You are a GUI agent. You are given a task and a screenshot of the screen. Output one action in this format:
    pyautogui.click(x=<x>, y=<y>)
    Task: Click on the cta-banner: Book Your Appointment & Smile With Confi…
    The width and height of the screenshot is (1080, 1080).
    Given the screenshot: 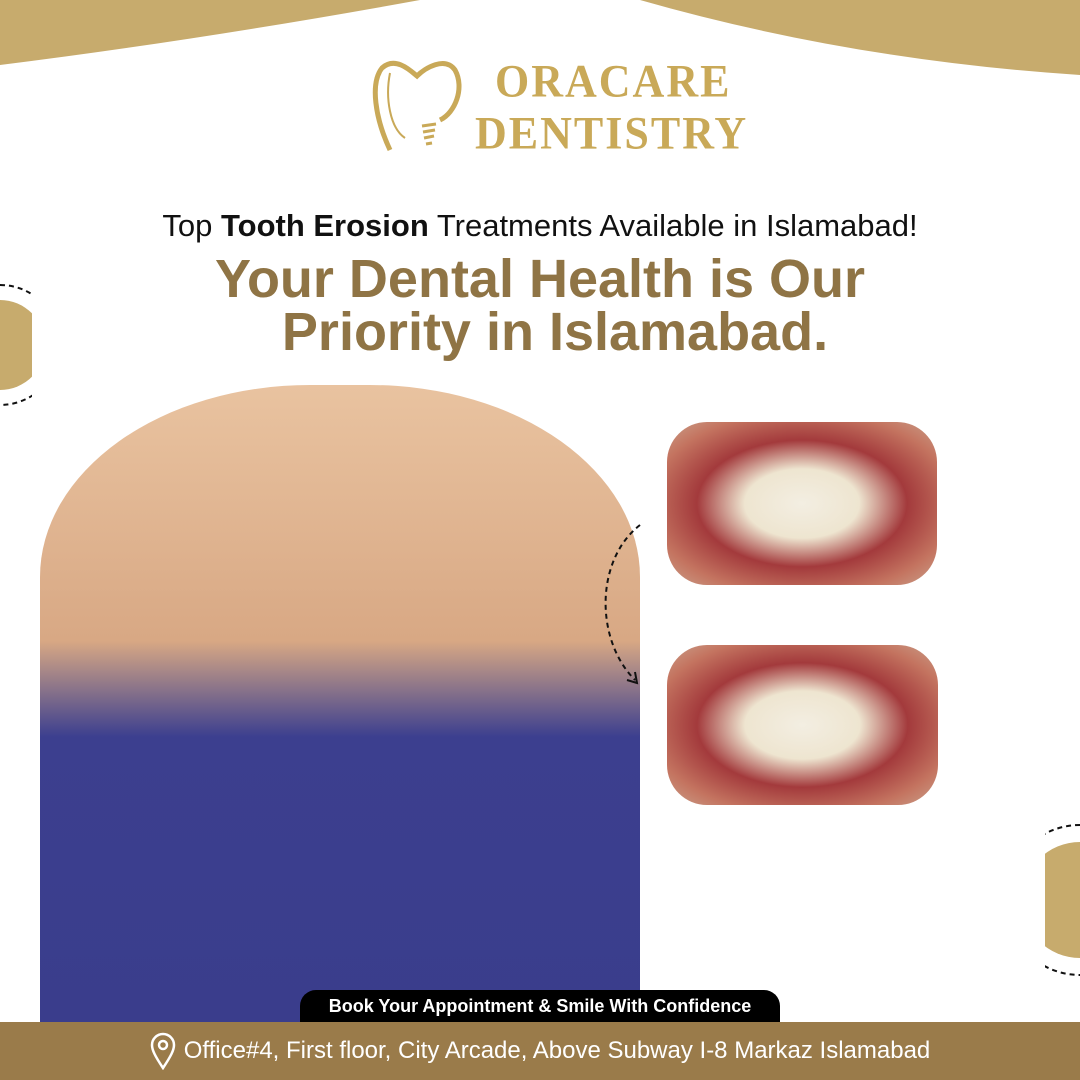 What is the action you would take?
    pyautogui.click(x=540, y=1007)
    